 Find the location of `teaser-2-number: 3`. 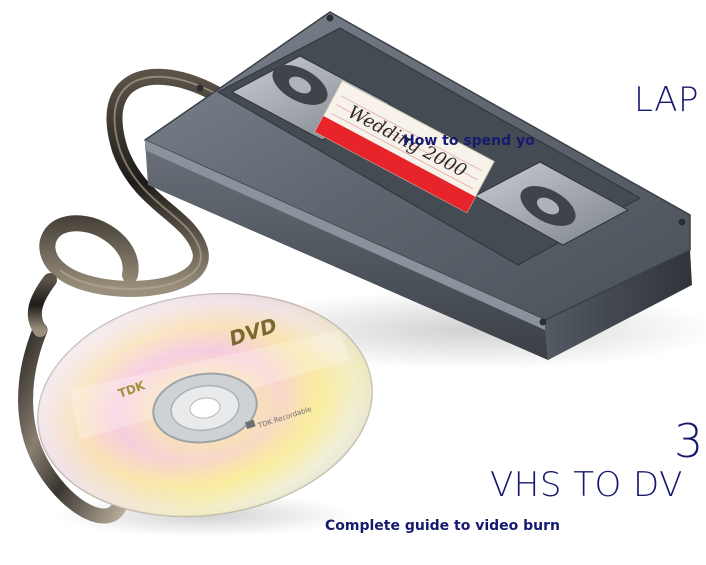

teaser-2-number: 3 is located at coordinates (689, 441).